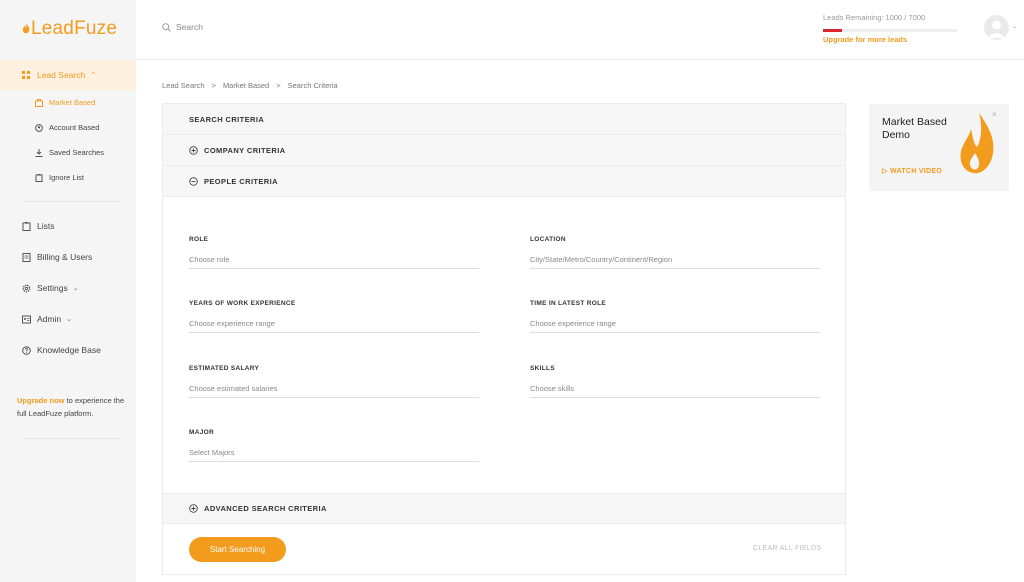 This screenshot has height=582, width=1024. I want to click on search-criteria-header: SEARCH CRITERIA, so click(504, 119).